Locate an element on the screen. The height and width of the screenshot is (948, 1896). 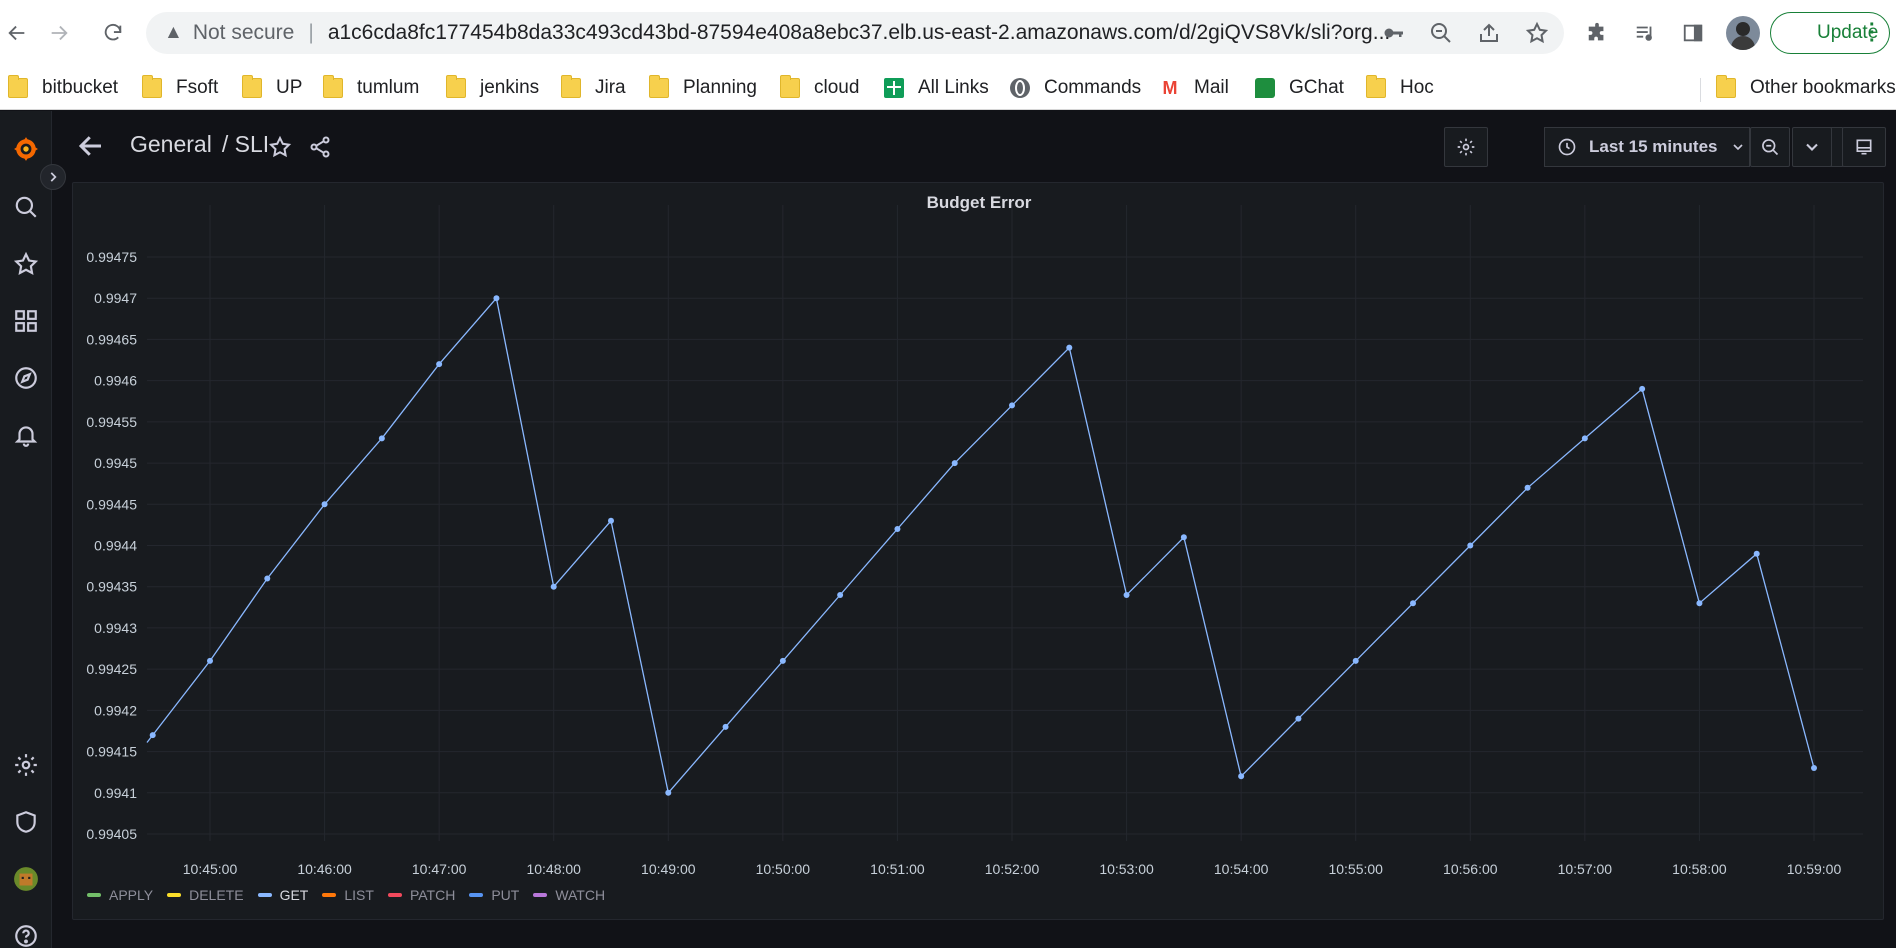
bookmark-mail: M Mail is located at coordinates (1194, 88).